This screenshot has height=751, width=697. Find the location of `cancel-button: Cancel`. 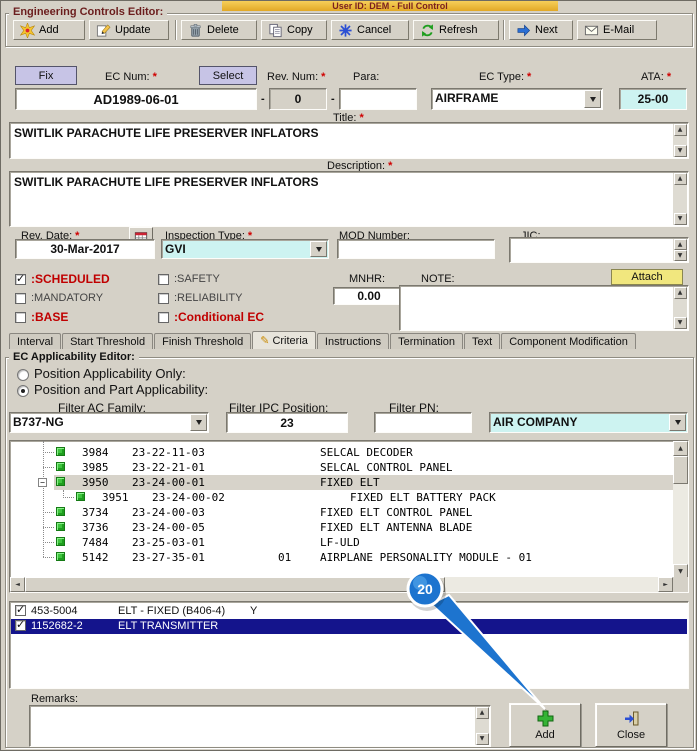

cancel-button: Cancel is located at coordinates (370, 30).